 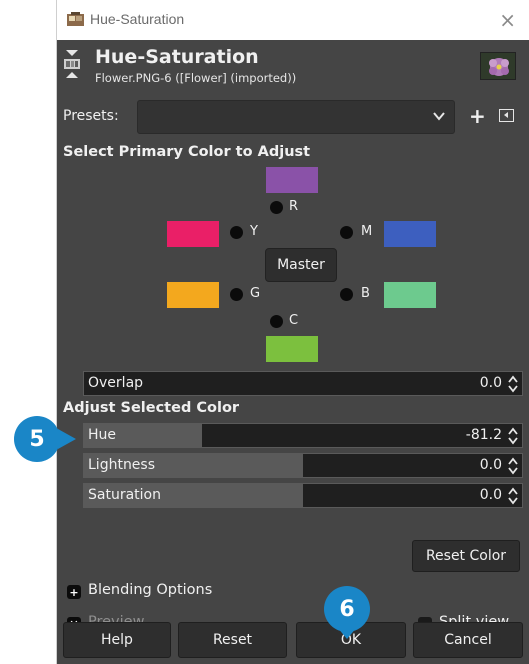 I want to click on callout-step-5-pointer, so click(x=67, y=439).